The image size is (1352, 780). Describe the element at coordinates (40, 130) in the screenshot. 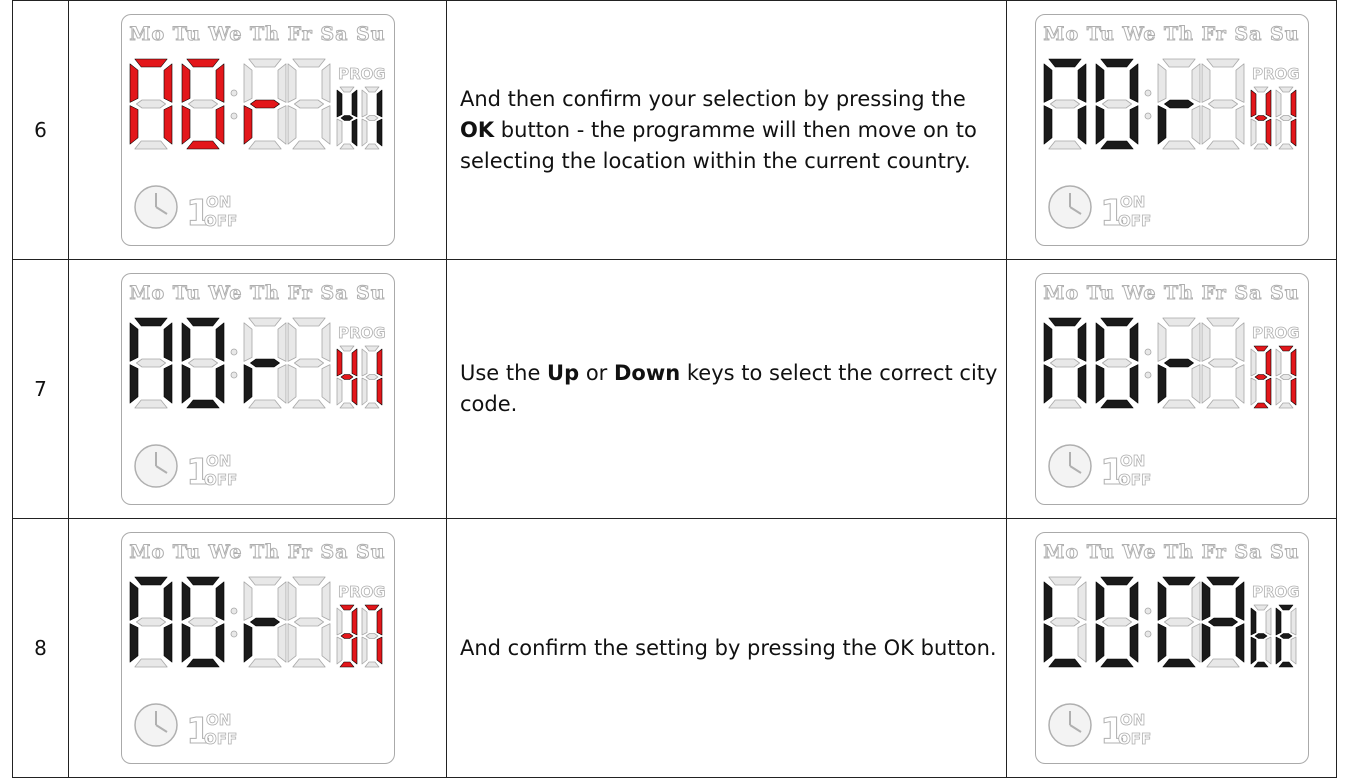

I see `step-number: 6` at that location.